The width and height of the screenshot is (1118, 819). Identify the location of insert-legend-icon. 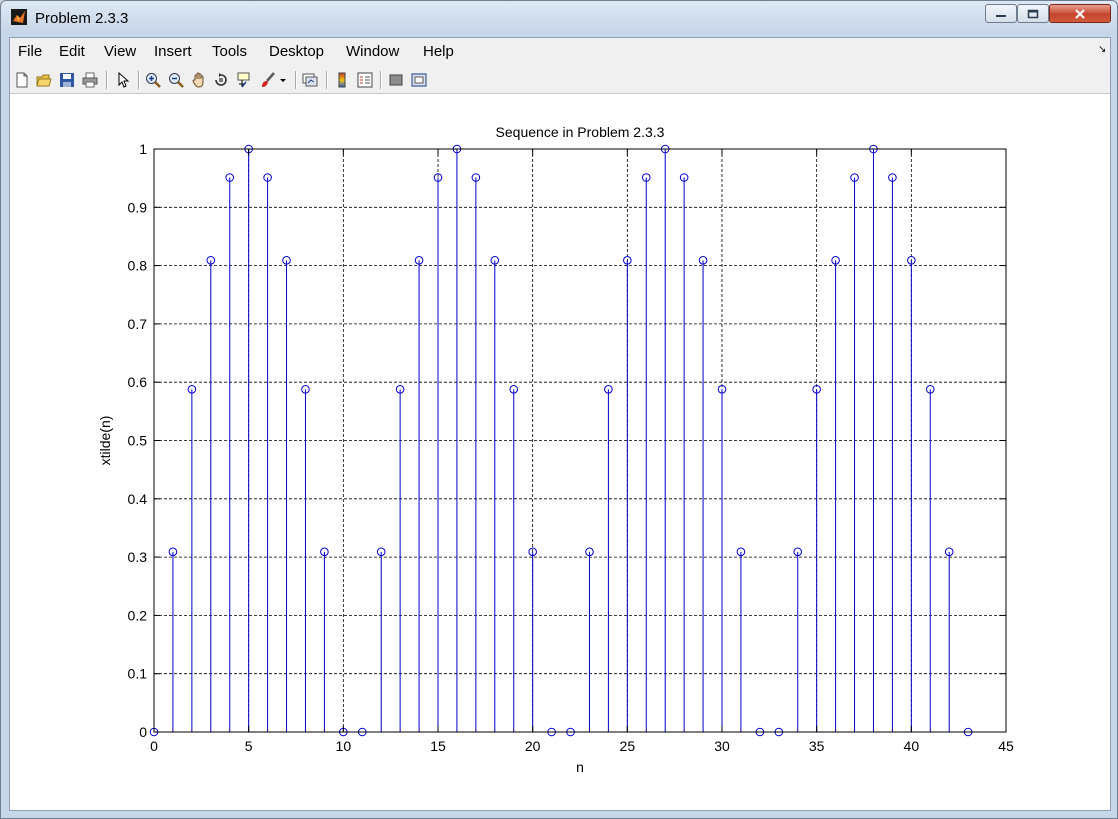
(365, 80).